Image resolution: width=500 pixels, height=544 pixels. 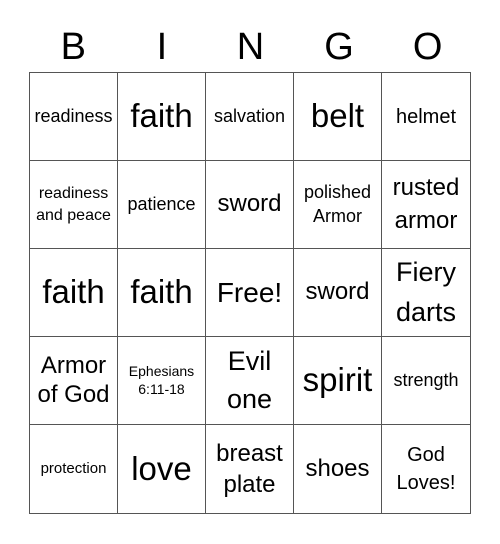 What do you see at coordinates (426, 293) in the screenshot?
I see `bingo-cell: Fiery darts` at bounding box center [426, 293].